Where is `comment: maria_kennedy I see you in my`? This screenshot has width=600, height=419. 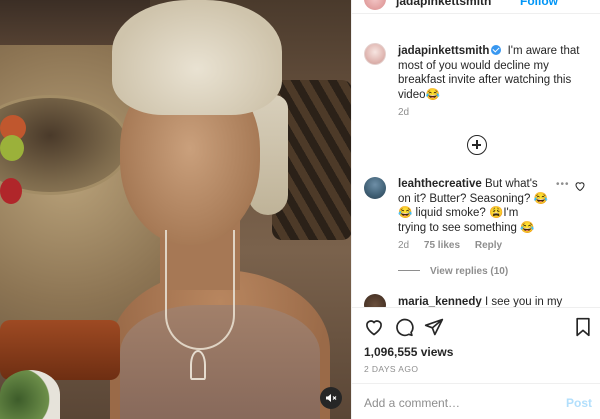 comment: maria_kennedy I see you in my is located at coordinates (493, 301).